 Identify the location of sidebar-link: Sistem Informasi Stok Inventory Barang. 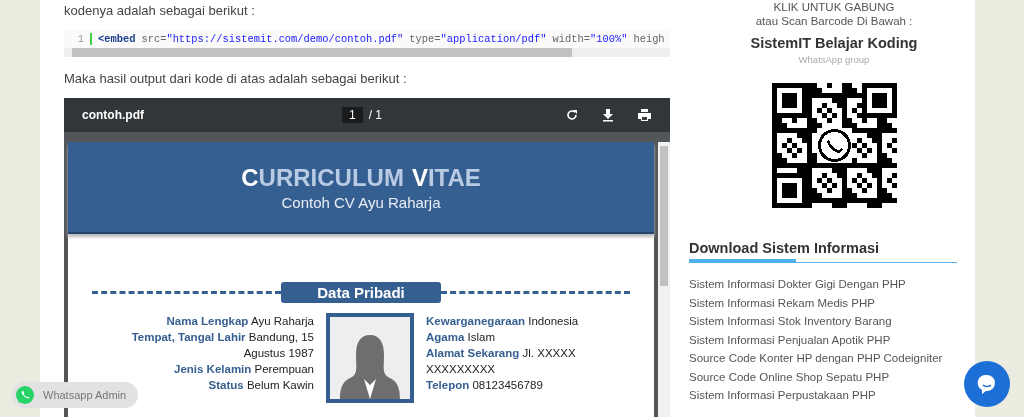
(824, 321).